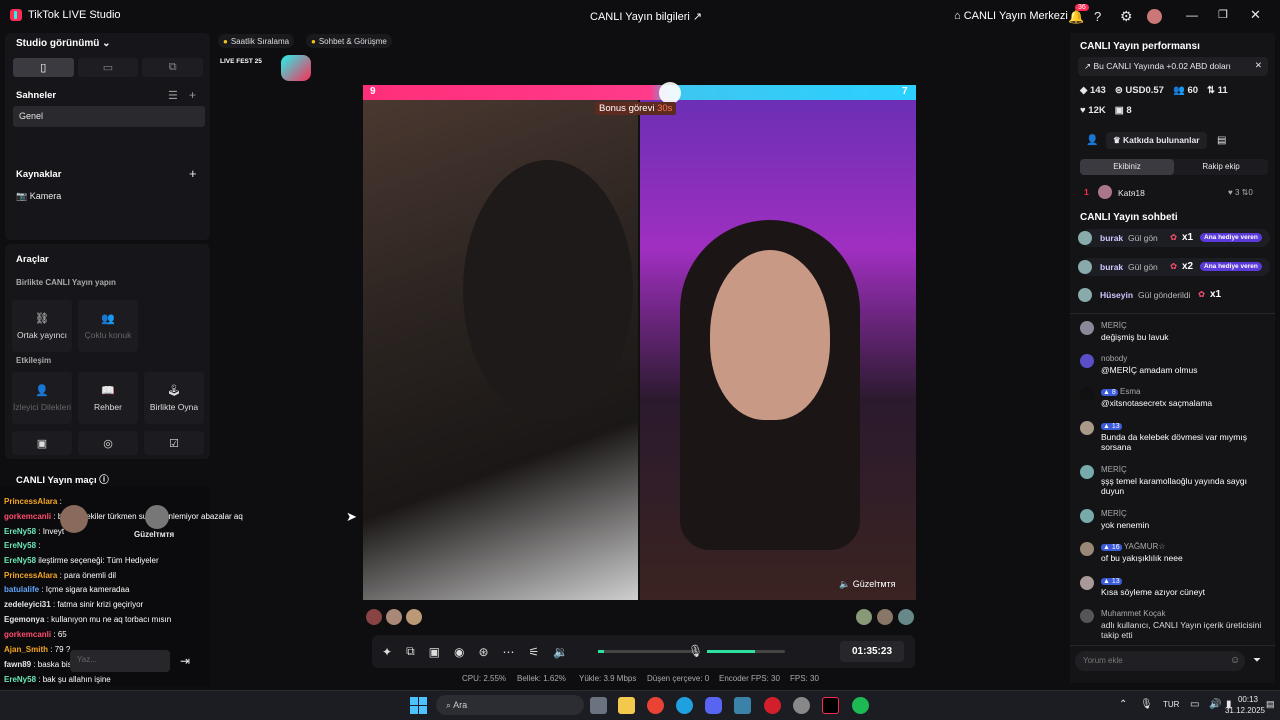  Describe the element at coordinates (173, 95) in the screenshot. I see `list-icon: ☰` at that location.